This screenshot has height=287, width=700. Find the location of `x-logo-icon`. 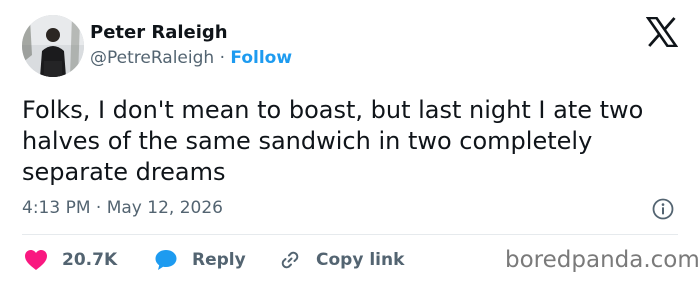

x-logo-icon is located at coordinates (662, 32).